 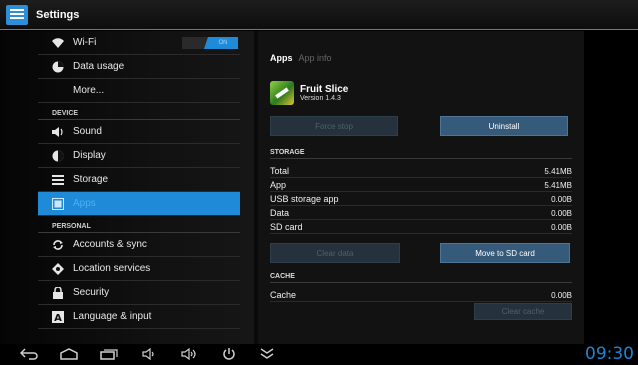 What do you see at coordinates (334, 126) in the screenshot?
I see `force-stop-button: Force stop` at bounding box center [334, 126].